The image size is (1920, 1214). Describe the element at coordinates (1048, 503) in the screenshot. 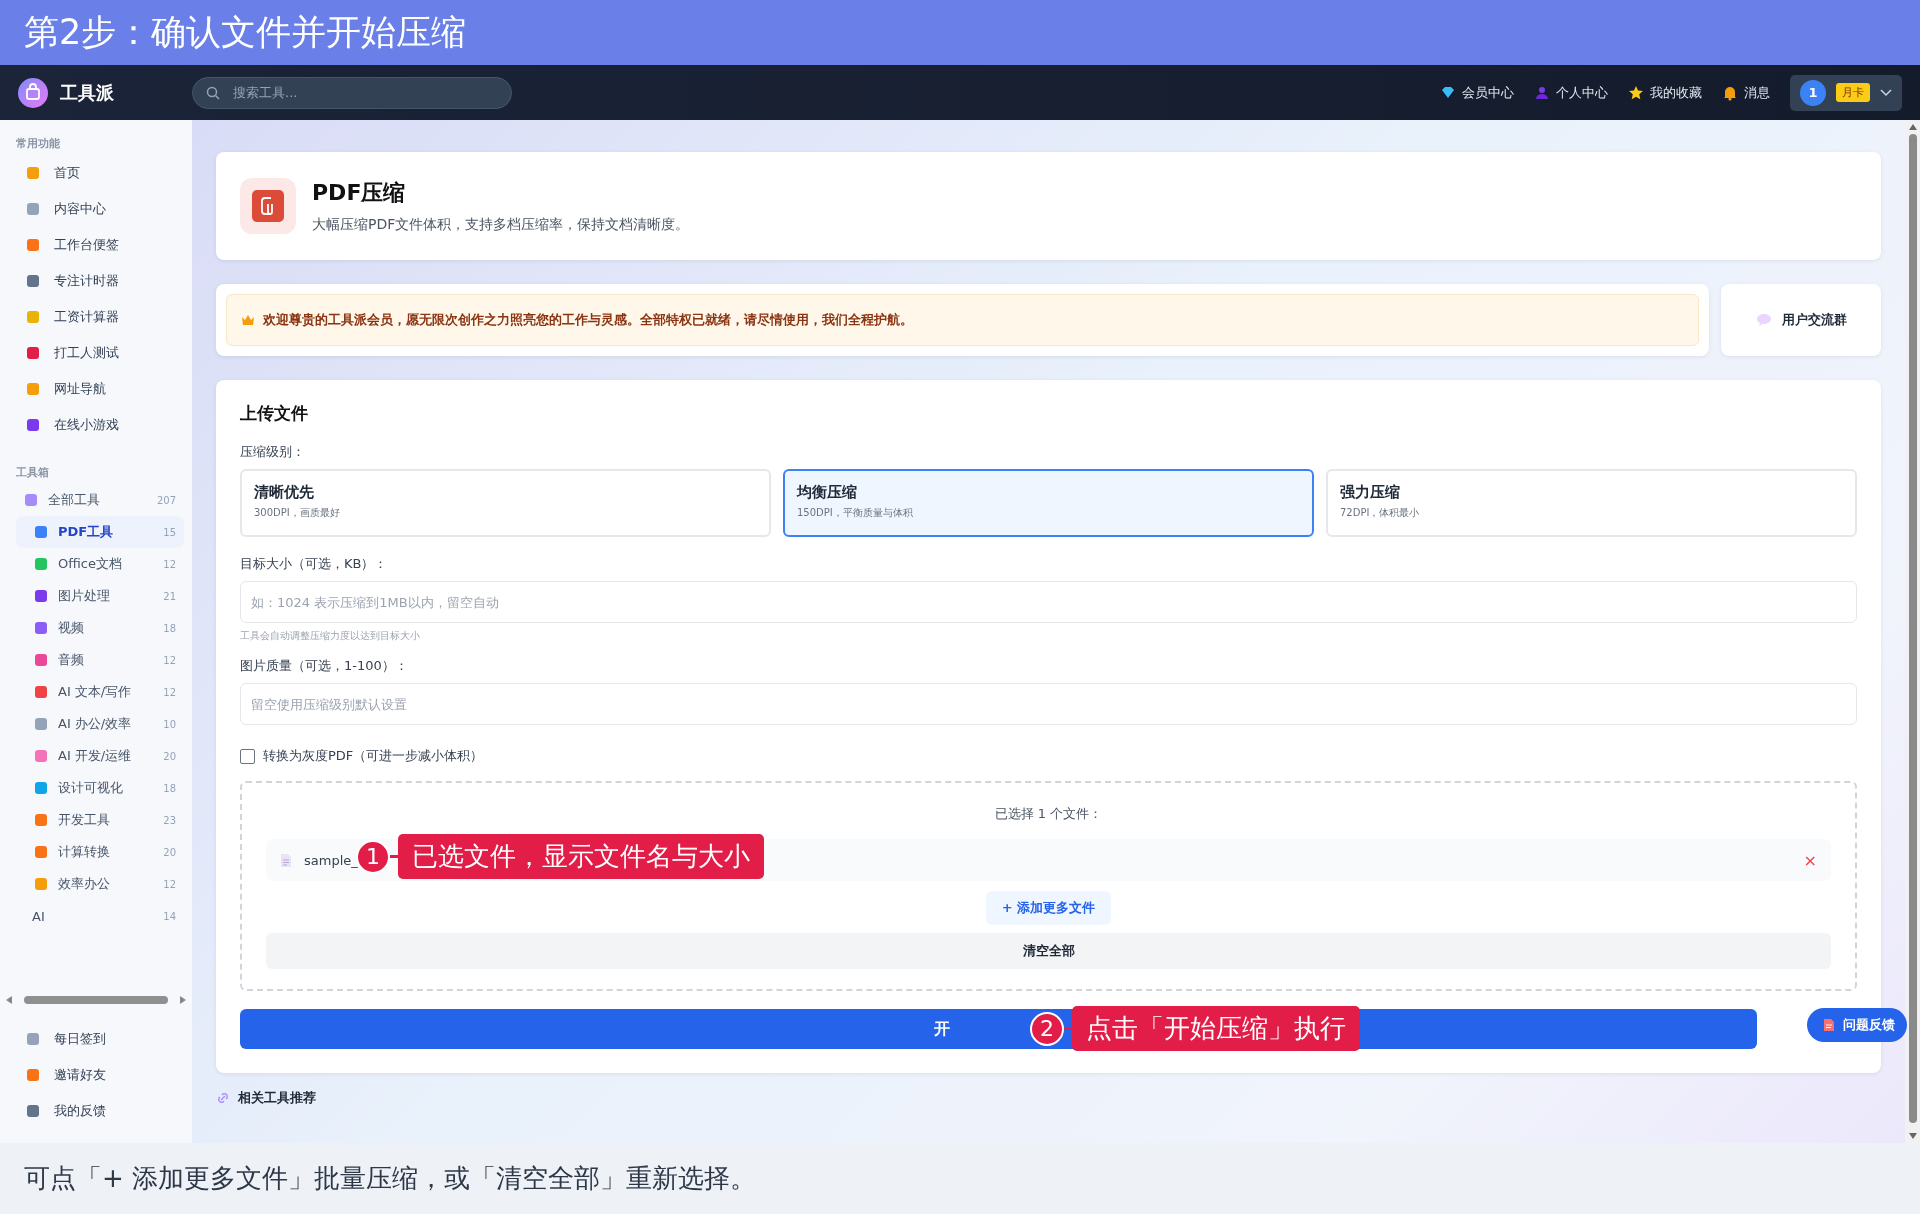

I see `compression-option: 均衡压缩 150DPI，平衡质量与体积` at that location.